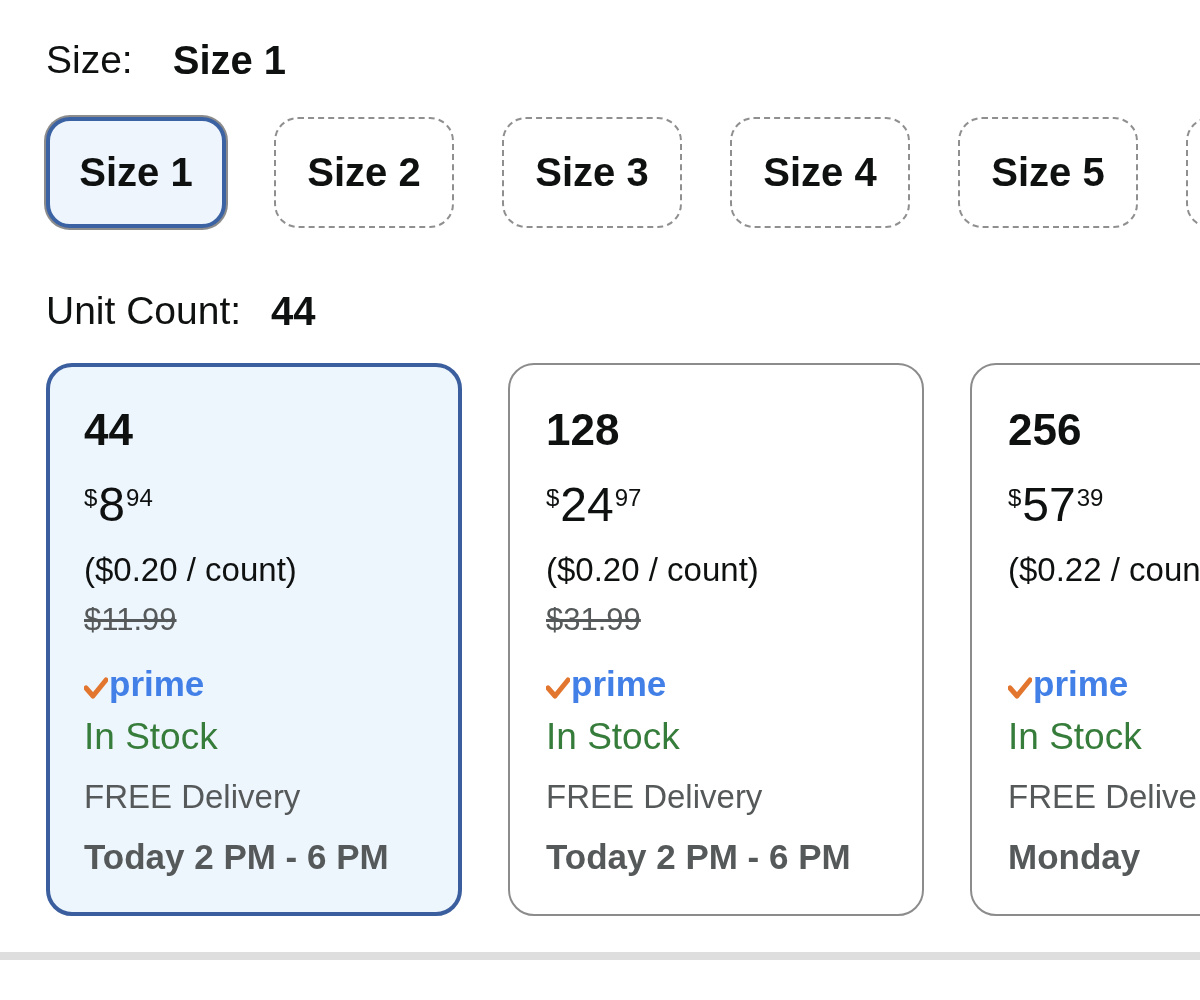 The image size is (1200, 1000). What do you see at coordinates (1045, 430) in the screenshot?
I see `unit-count-title: 256` at bounding box center [1045, 430].